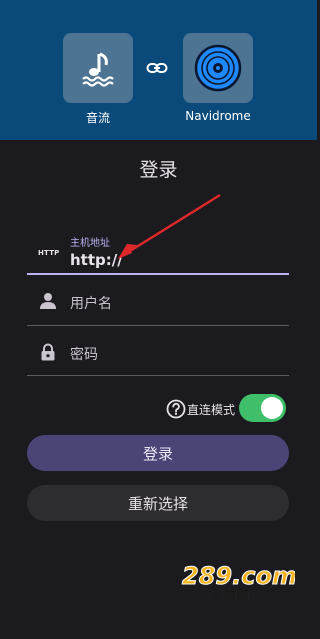 This screenshot has width=320, height=639. Describe the element at coordinates (84, 354) in the screenshot. I see `password-input: 密码` at that location.